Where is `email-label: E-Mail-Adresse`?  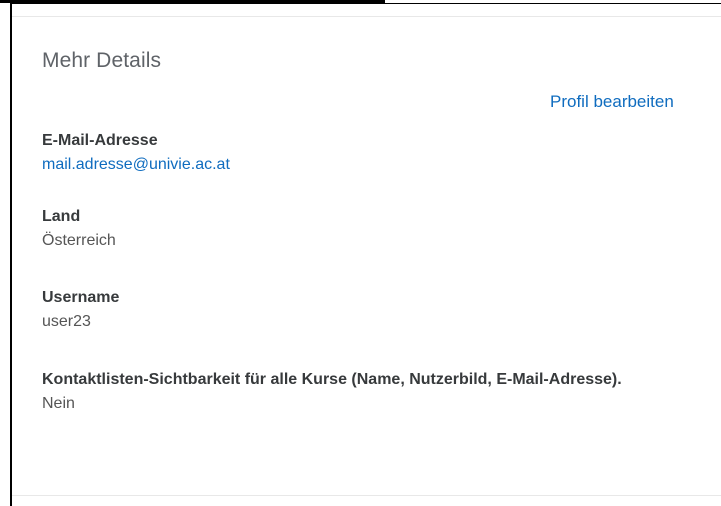
email-label: E-Mail-Adresse is located at coordinates (100, 140).